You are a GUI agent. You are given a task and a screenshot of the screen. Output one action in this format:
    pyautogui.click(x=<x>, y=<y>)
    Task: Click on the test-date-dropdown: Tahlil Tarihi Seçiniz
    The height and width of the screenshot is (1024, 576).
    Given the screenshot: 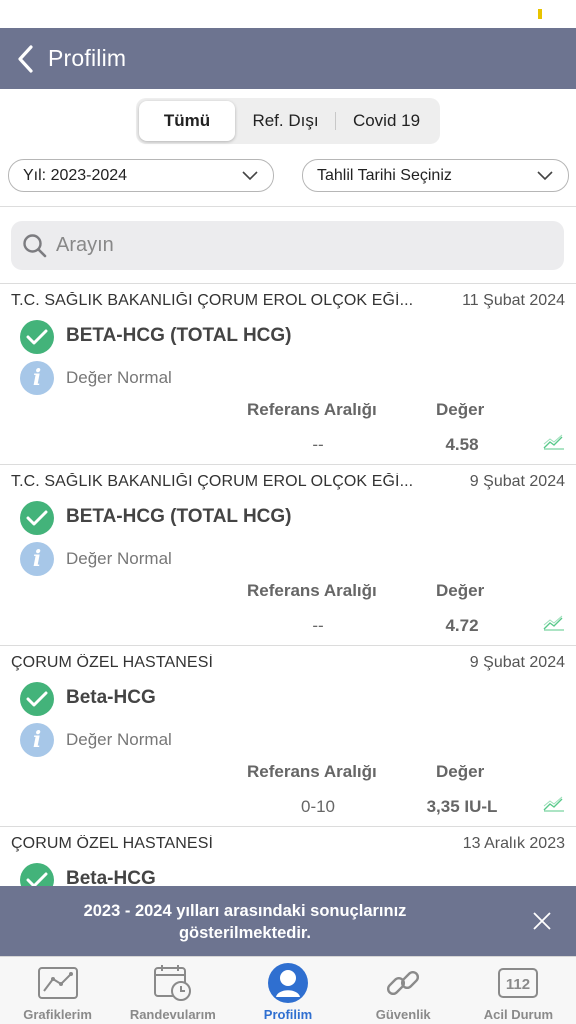 What is the action you would take?
    pyautogui.click(x=435, y=175)
    